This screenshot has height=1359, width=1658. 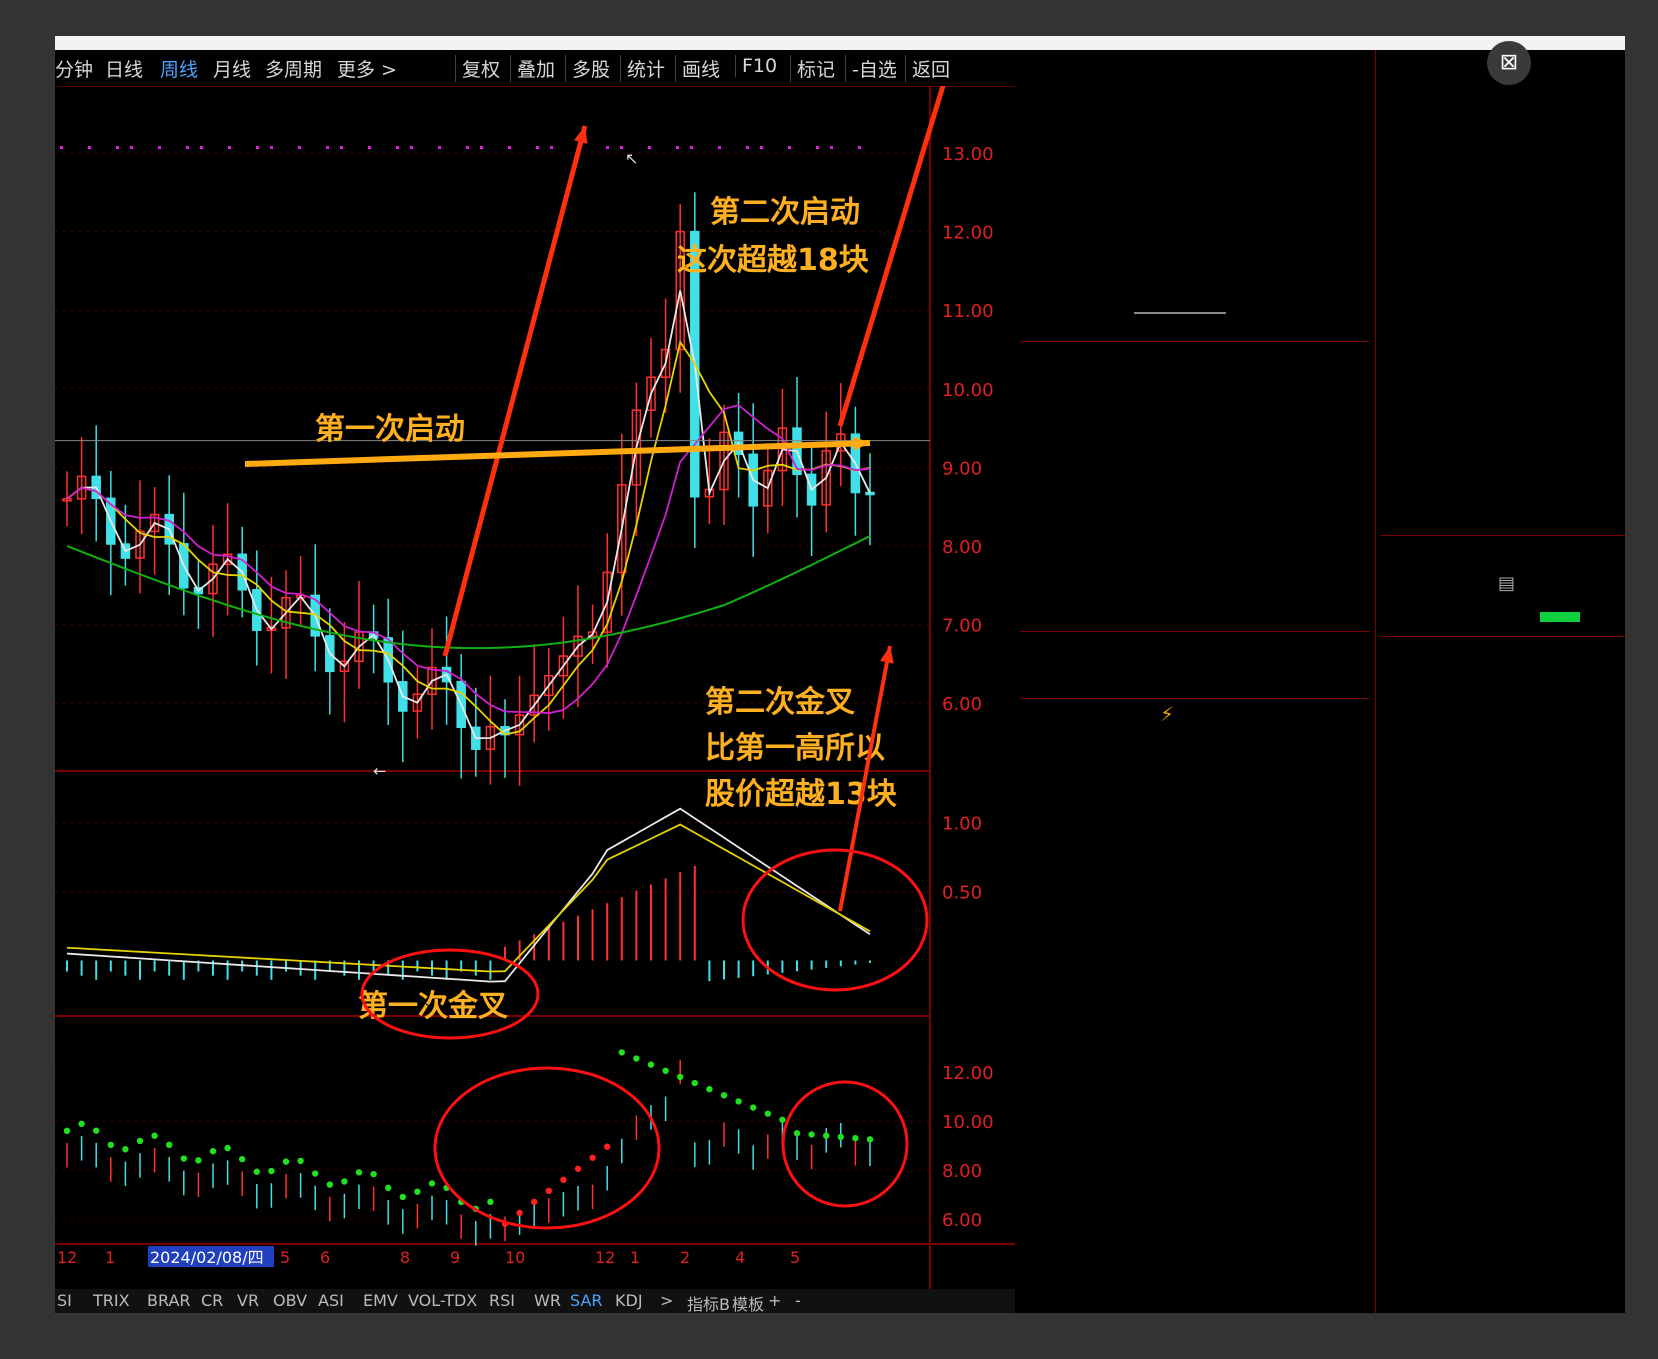 I want to click on date-tick: 8, so click(x=405, y=1257).